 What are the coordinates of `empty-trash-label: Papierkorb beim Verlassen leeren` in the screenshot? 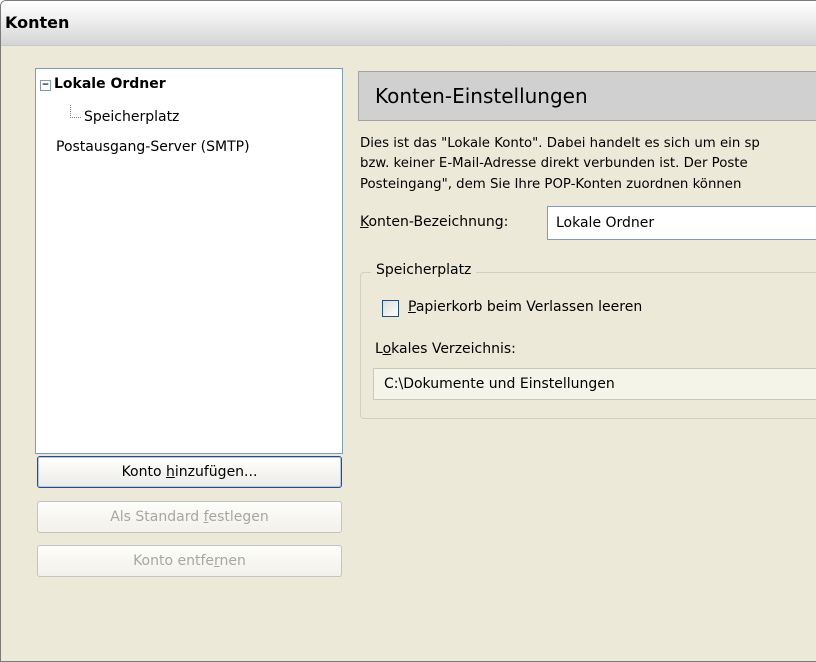 It's located at (525, 307).